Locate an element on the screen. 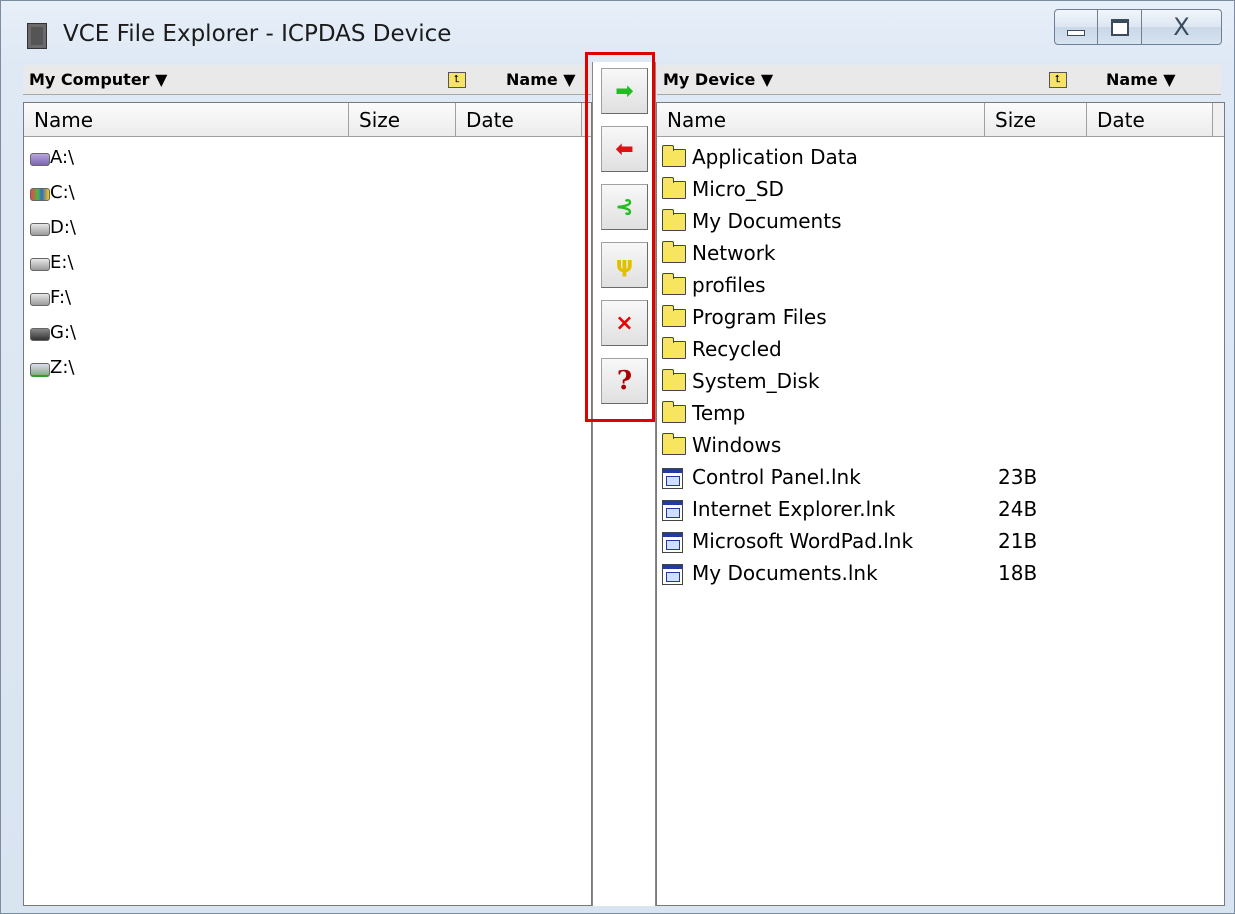 Image resolution: width=1235 pixels, height=914 pixels. item-name: Temp is located at coordinates (719, 413).